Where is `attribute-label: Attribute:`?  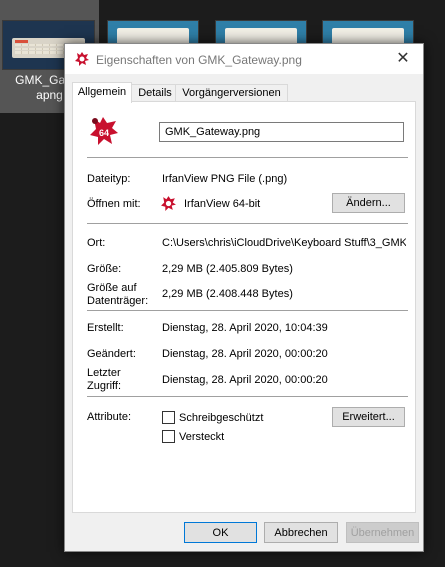 attribute-label: Attribute: is located at coordinates (109, 417).